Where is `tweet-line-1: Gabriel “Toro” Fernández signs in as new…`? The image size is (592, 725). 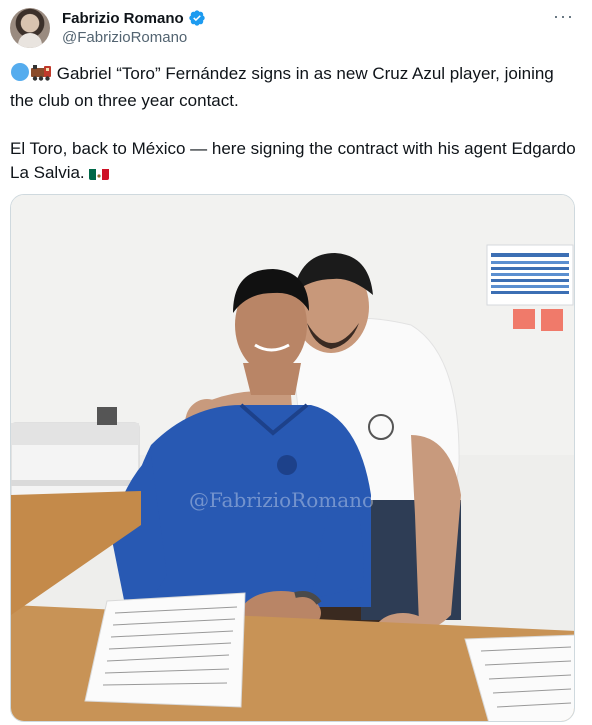 tweet-line-1: Gabriel “Toro” Fernández signs in as new… is located at coordinates (284, 87).